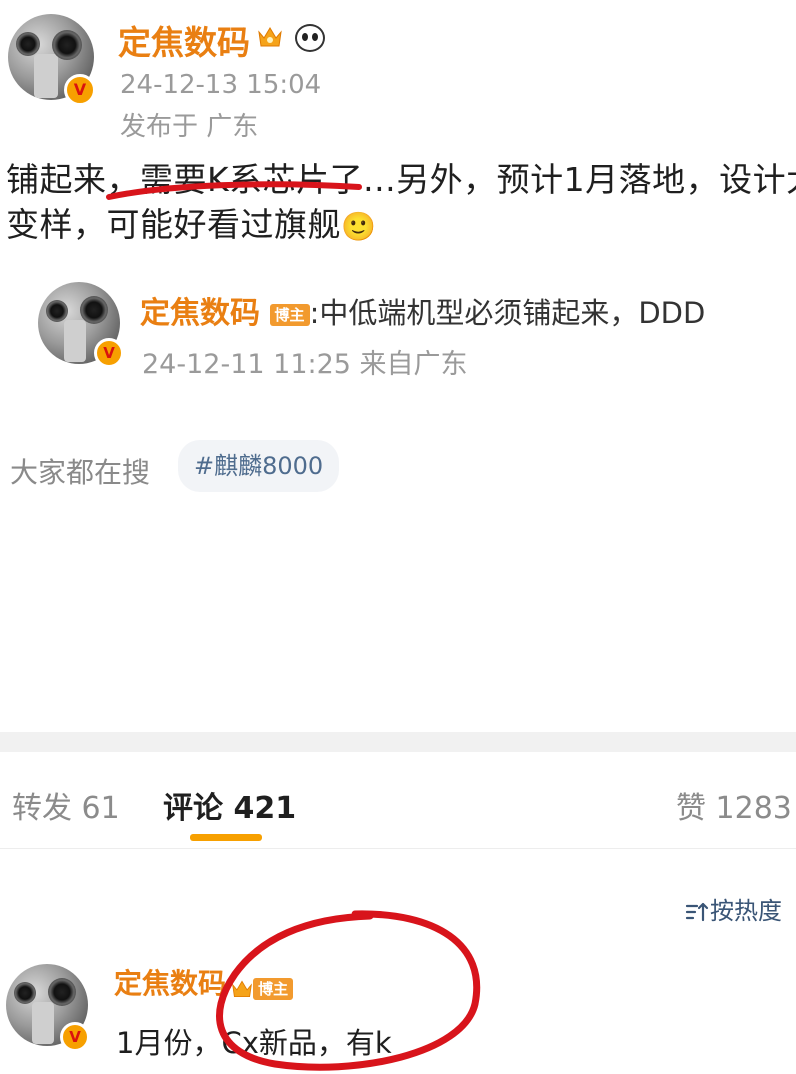 The height and width of the screenshot is (1074, 796). I want to click on tabs-bottom-border, so click(398, 848).